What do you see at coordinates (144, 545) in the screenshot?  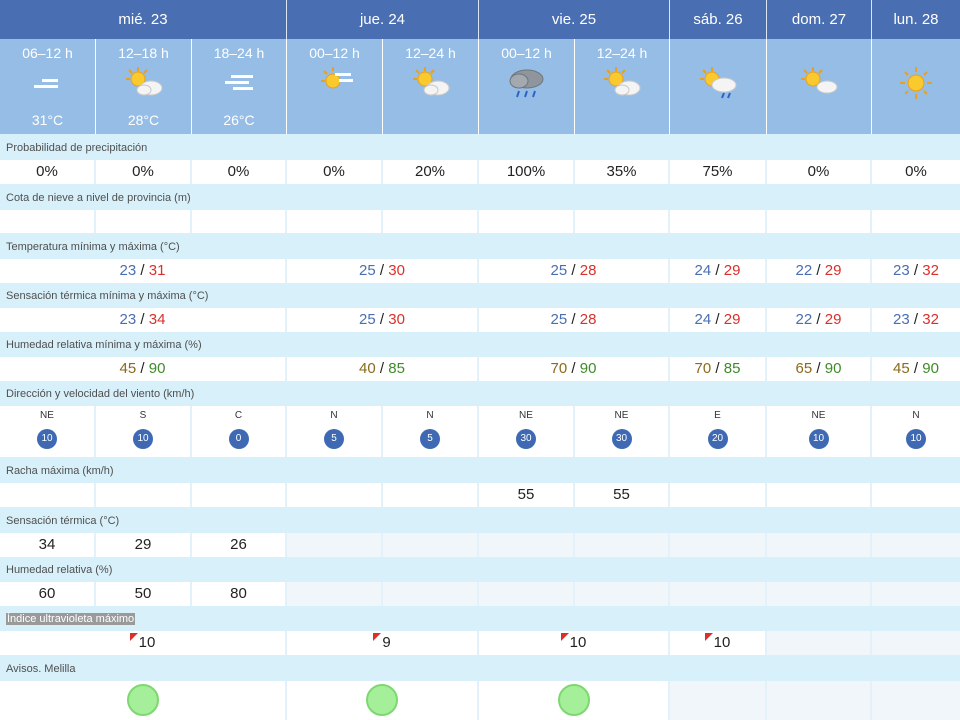 I see `feel2-cell: 29` at bounding box center [144, 545].